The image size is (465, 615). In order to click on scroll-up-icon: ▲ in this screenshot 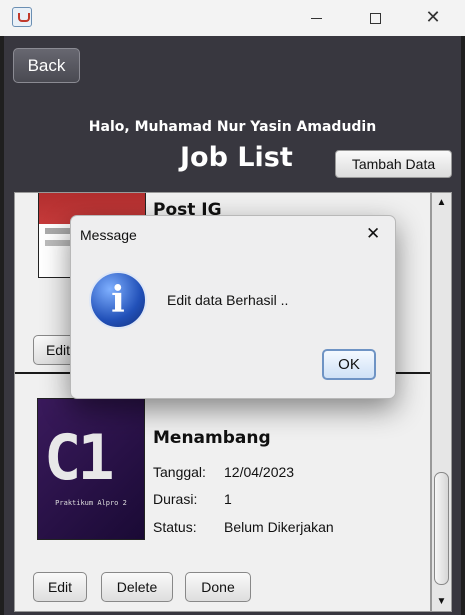, I will do `click(441, 202)`.